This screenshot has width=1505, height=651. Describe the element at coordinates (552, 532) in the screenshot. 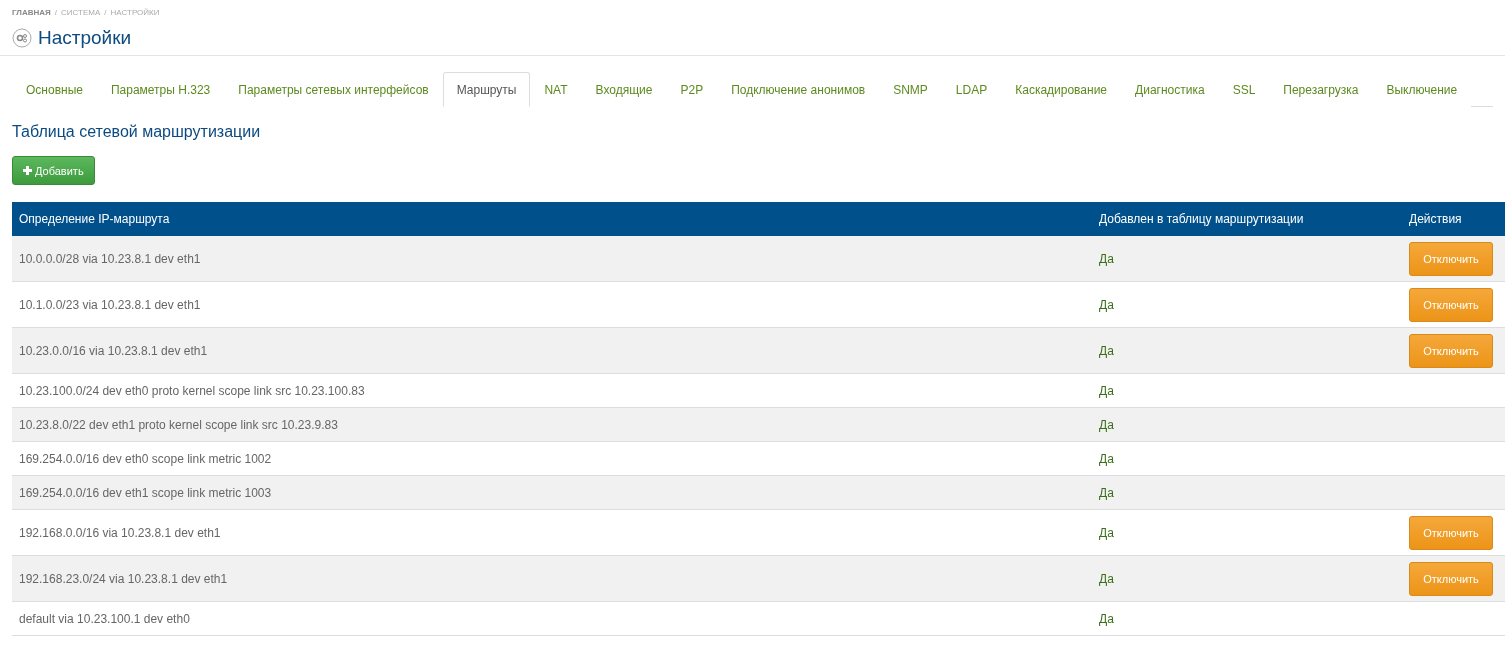

I see `table-cell: 192.168.0.0/16 via 10.23.8.1 dev eth1` at that location.